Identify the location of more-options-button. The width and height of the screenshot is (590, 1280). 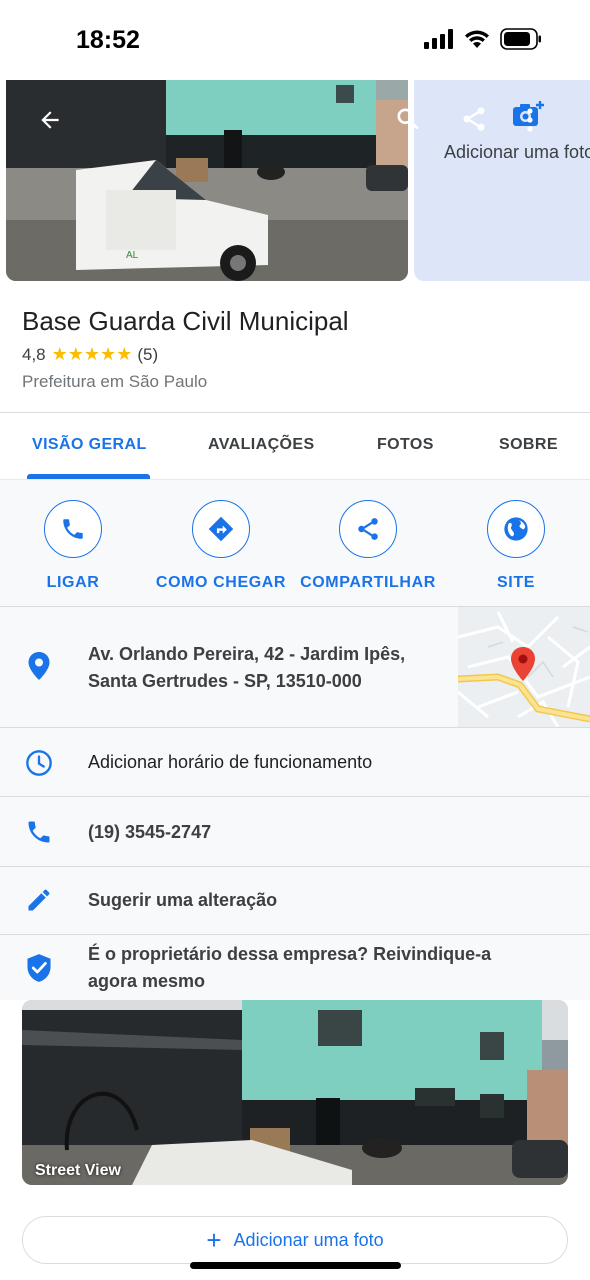
(530, 120).